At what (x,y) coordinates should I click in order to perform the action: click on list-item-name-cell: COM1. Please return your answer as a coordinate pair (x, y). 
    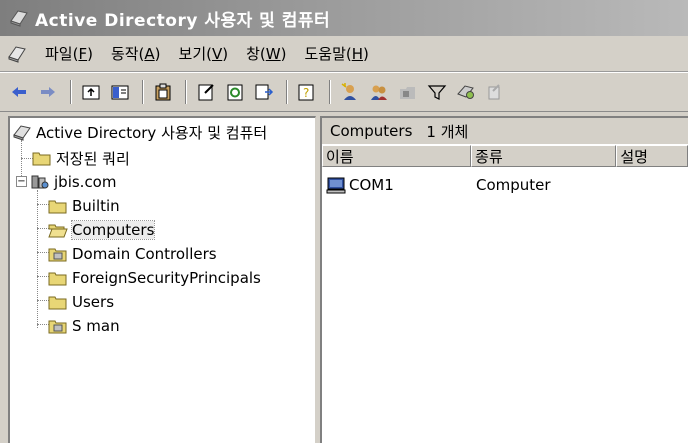
    Looking at the image, I should click on (401, 185).